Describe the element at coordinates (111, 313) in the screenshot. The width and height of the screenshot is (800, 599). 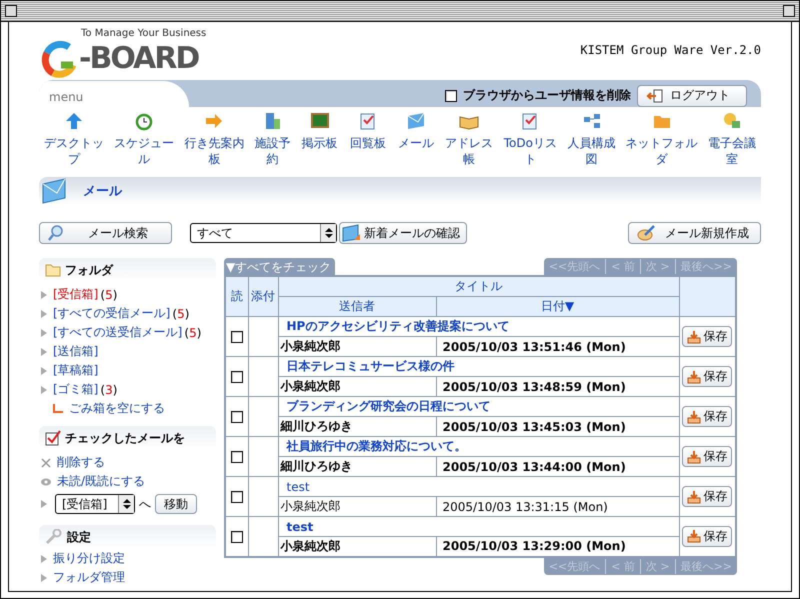
I see `folder-link: [すべての受信メール]` at that location.